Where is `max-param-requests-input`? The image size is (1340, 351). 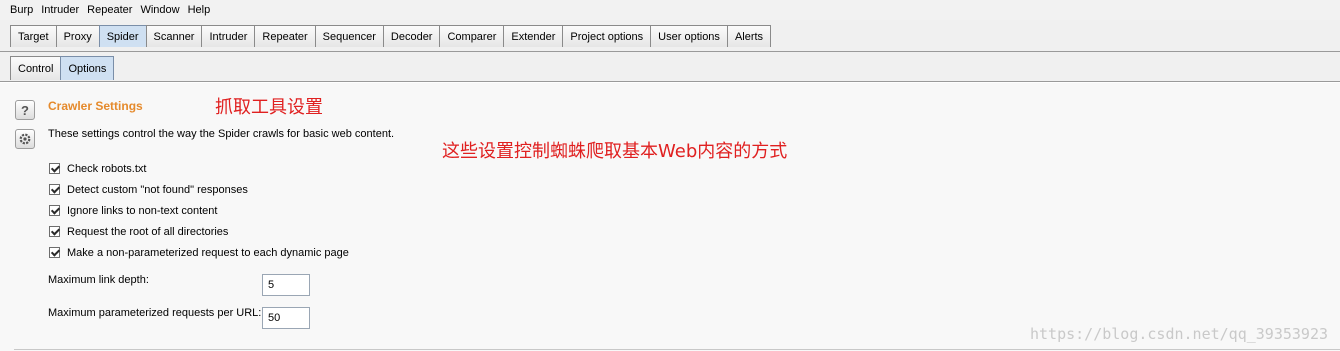
max-param-requests-input is located at coordinates (286, 318).